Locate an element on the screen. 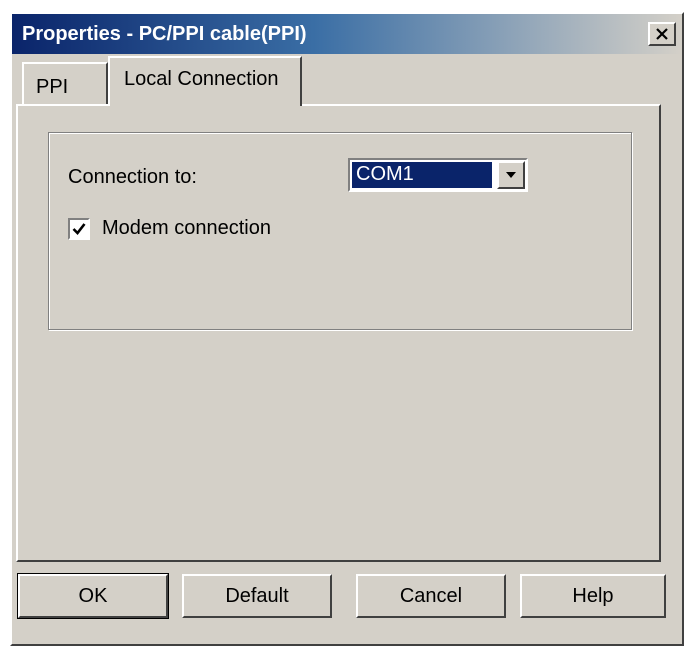 This screenshot has width=687, height=648. connection-port-select: COM1 is located at coordinates (438, 175).